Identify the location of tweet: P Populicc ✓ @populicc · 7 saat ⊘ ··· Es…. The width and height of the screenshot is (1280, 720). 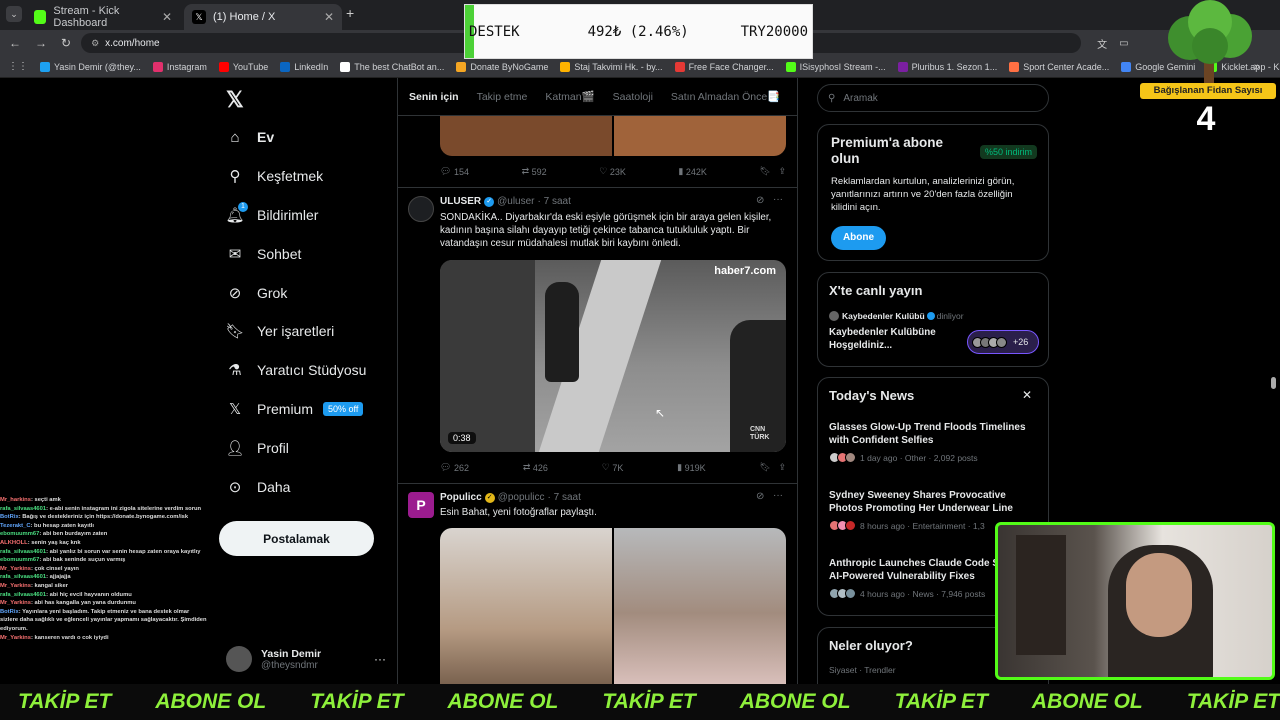
(597, 584).